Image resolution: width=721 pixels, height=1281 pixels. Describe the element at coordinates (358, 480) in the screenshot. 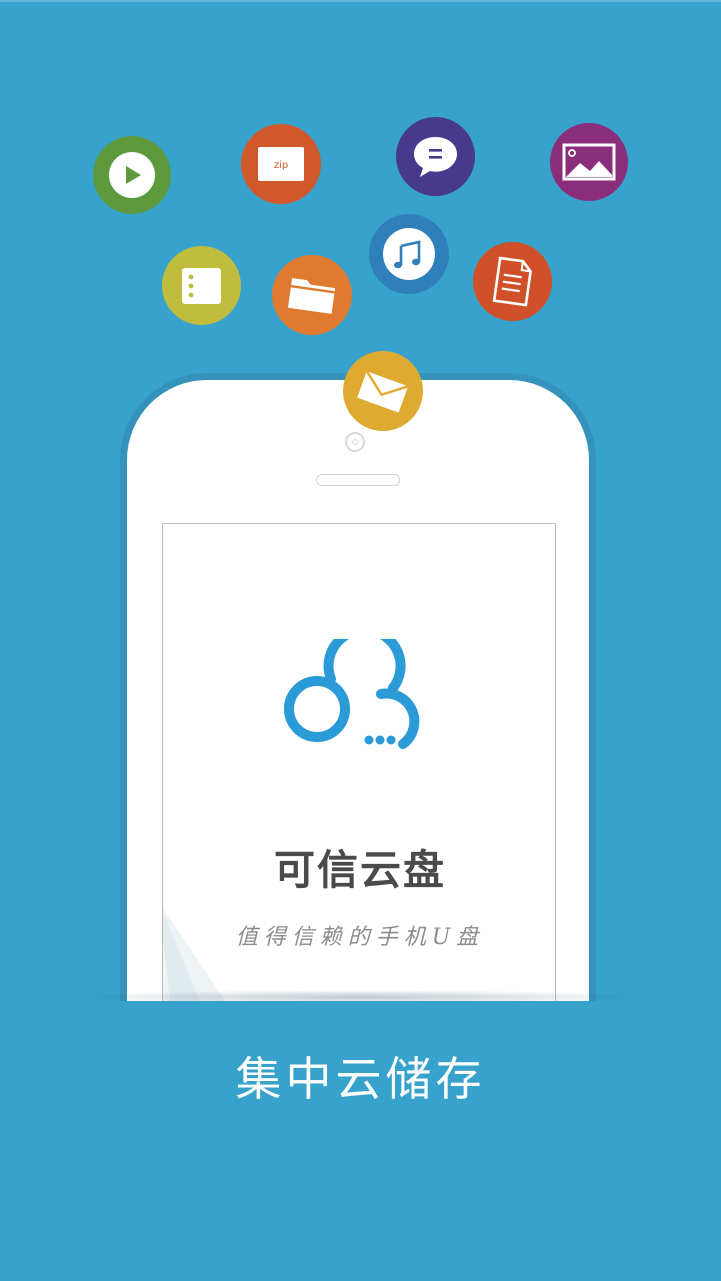

I see `phone-speaker` at that location.